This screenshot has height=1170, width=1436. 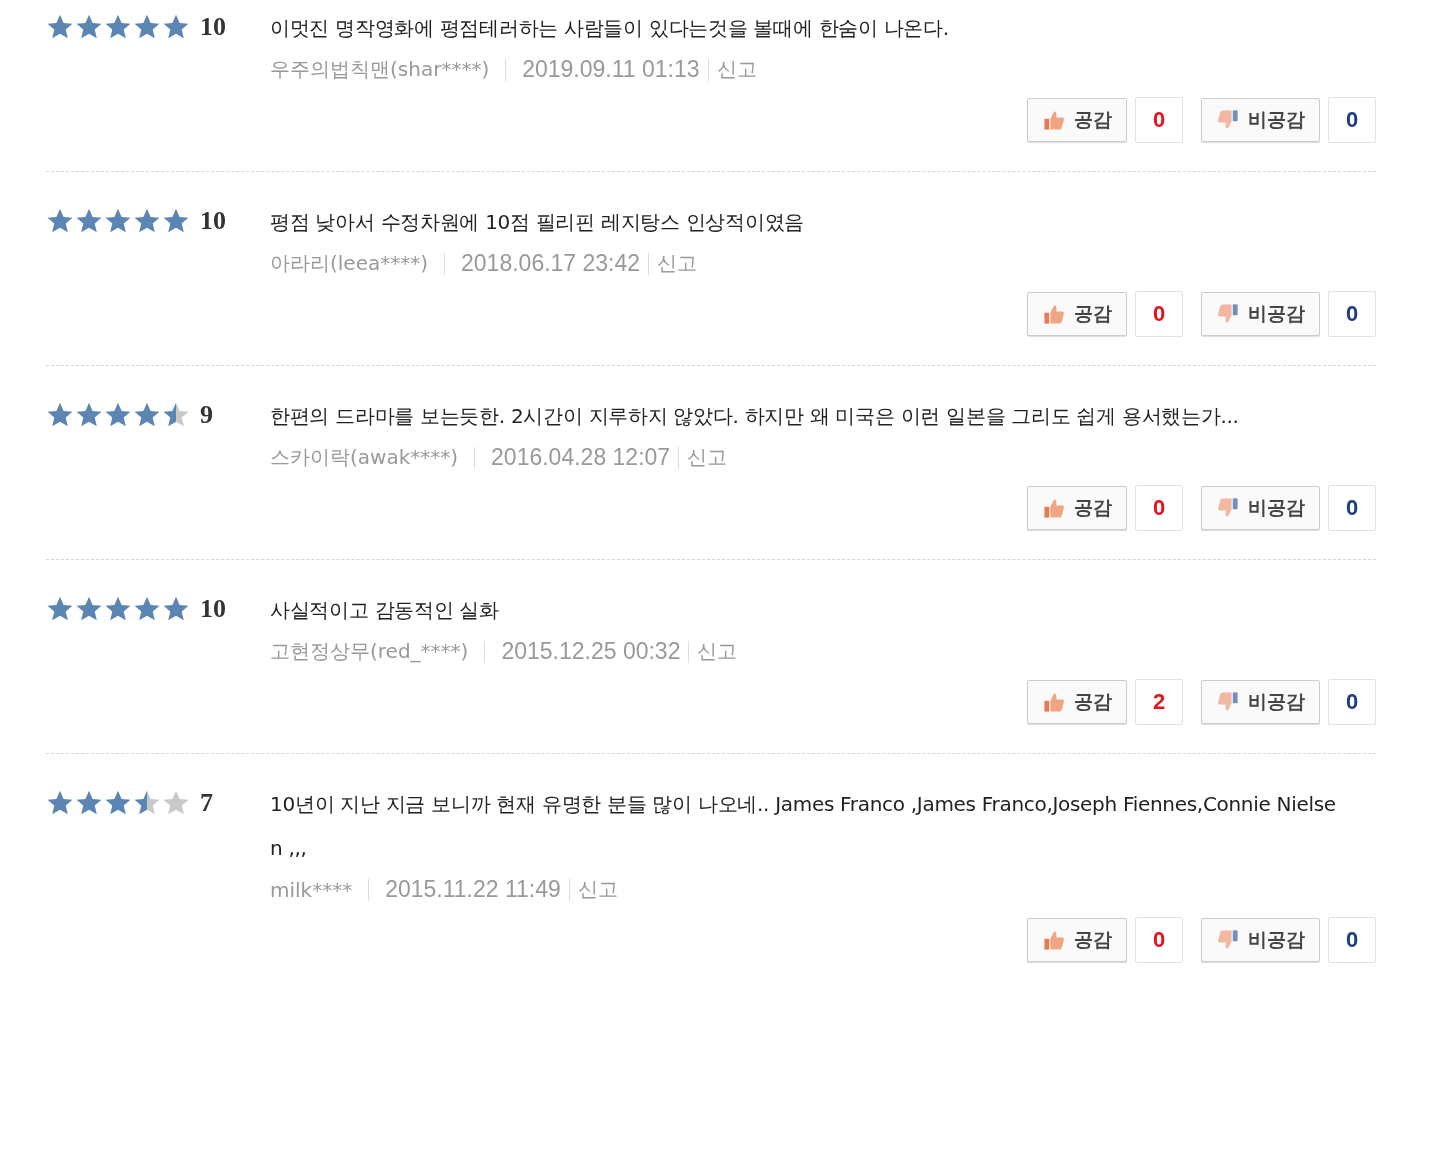 I want to click on review-text: 사실적이고 감동적인 실화, so click(x=385, y=610).